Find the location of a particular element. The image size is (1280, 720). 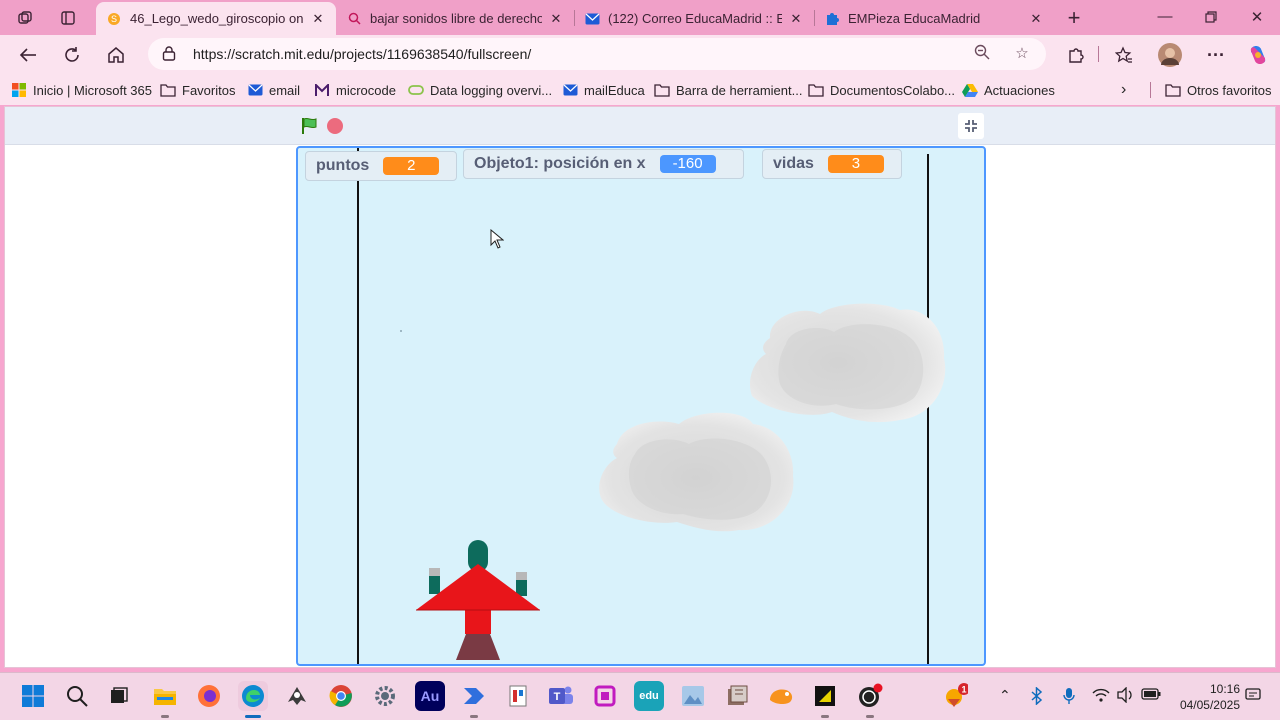

bookmark-label: microcode is located at coordinates (366, 90).